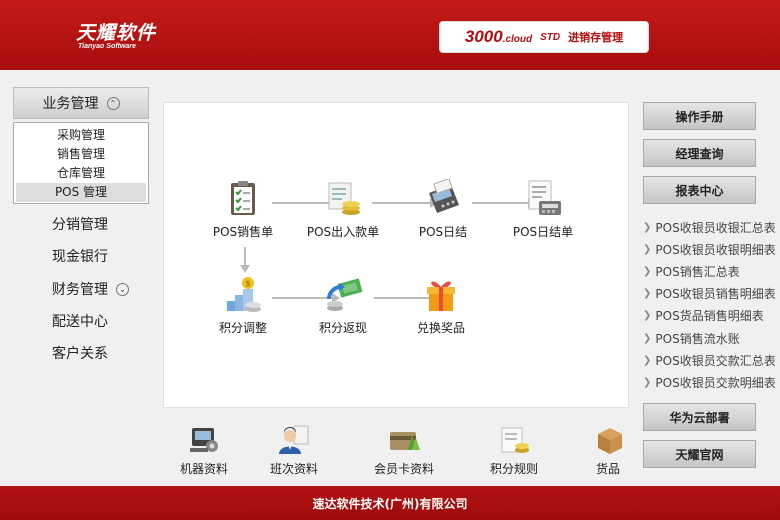 This screenshot has width=780, height=520. What do you see at coordinates (699, 190) in the screenshot?
I see `report-center-button: 报表中心` at bounding box center [699, 190].